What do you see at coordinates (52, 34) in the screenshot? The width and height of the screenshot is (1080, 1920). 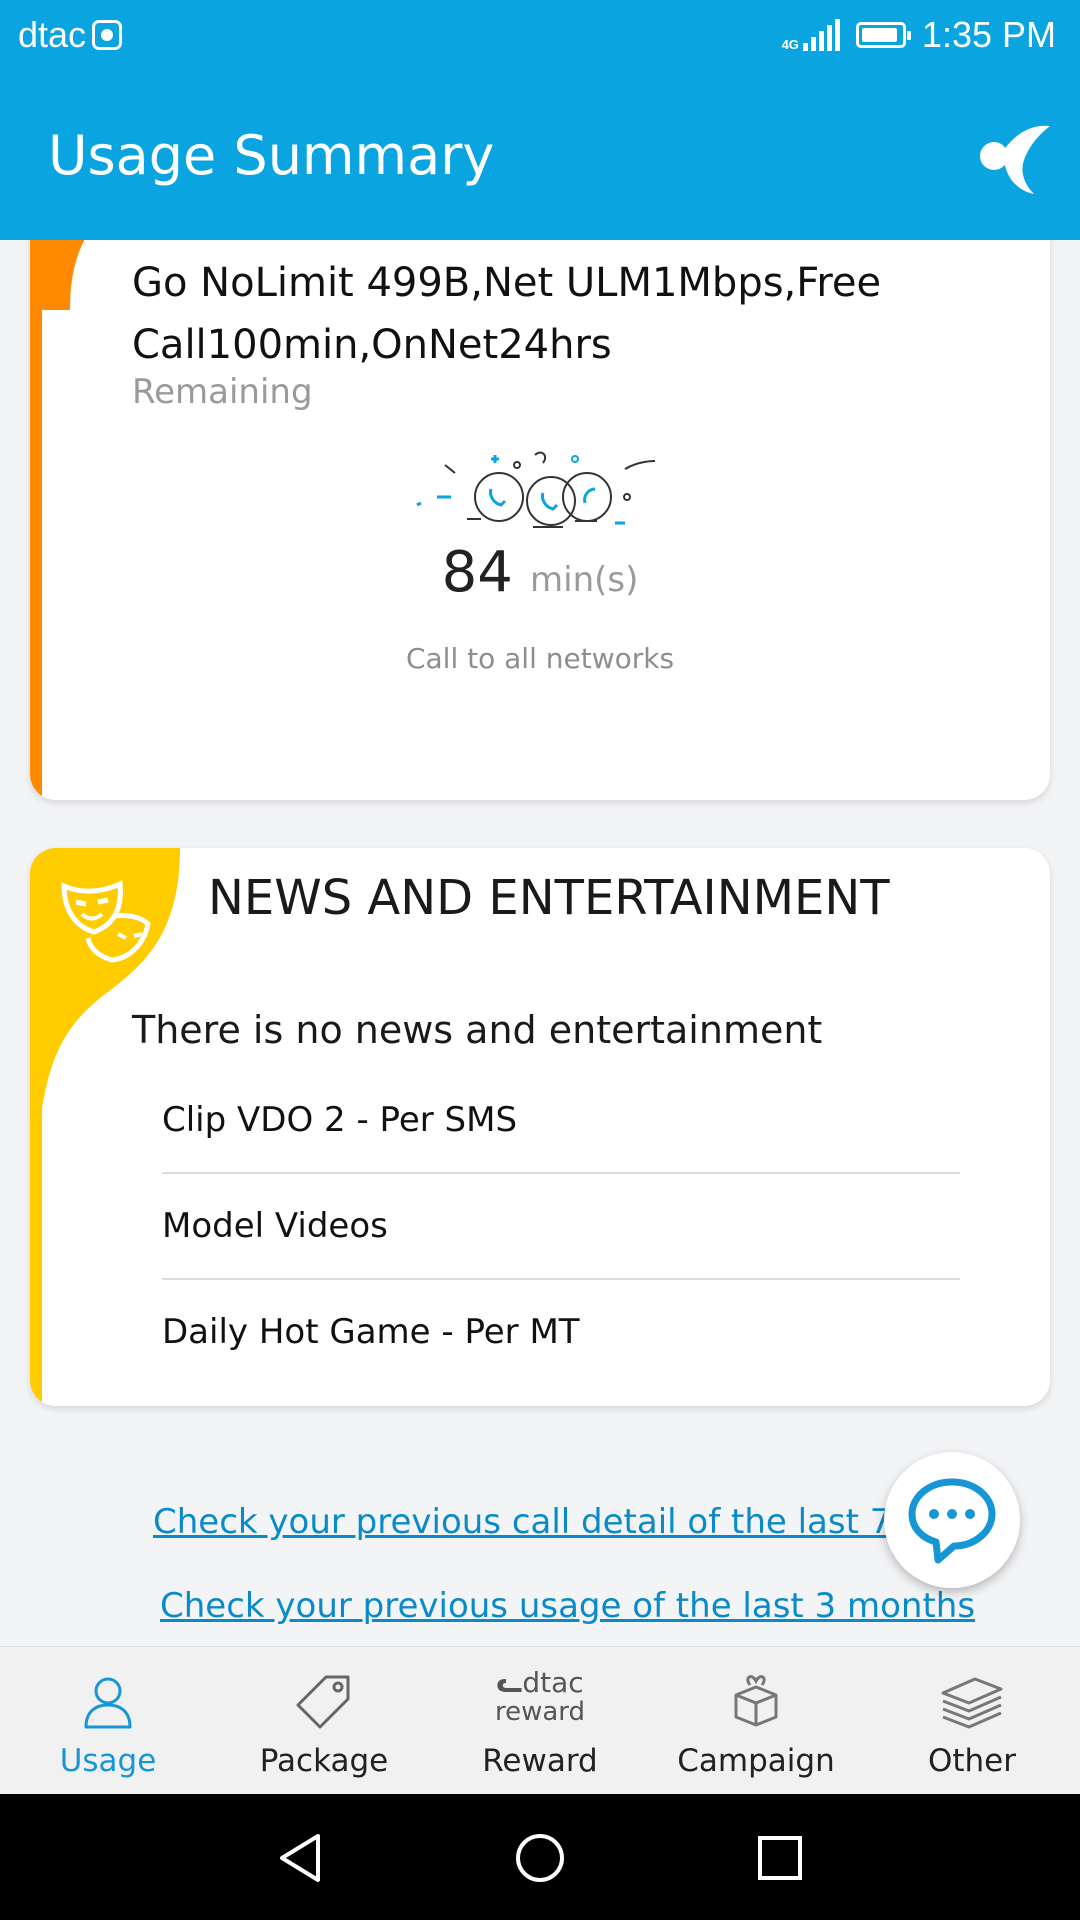 I see `carrier-name: dtac` at bounding box center [52, 34].